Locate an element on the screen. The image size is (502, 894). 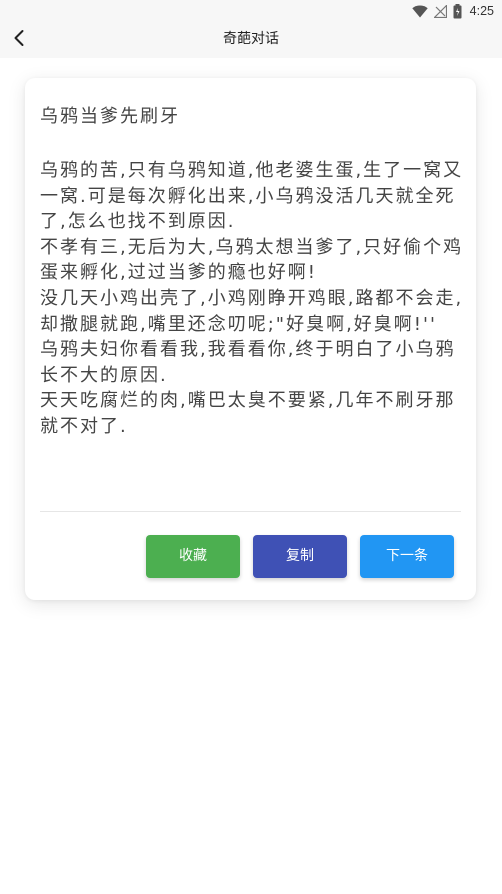
app-bar: 奇葩对话 is located at coordinates (251, 40).